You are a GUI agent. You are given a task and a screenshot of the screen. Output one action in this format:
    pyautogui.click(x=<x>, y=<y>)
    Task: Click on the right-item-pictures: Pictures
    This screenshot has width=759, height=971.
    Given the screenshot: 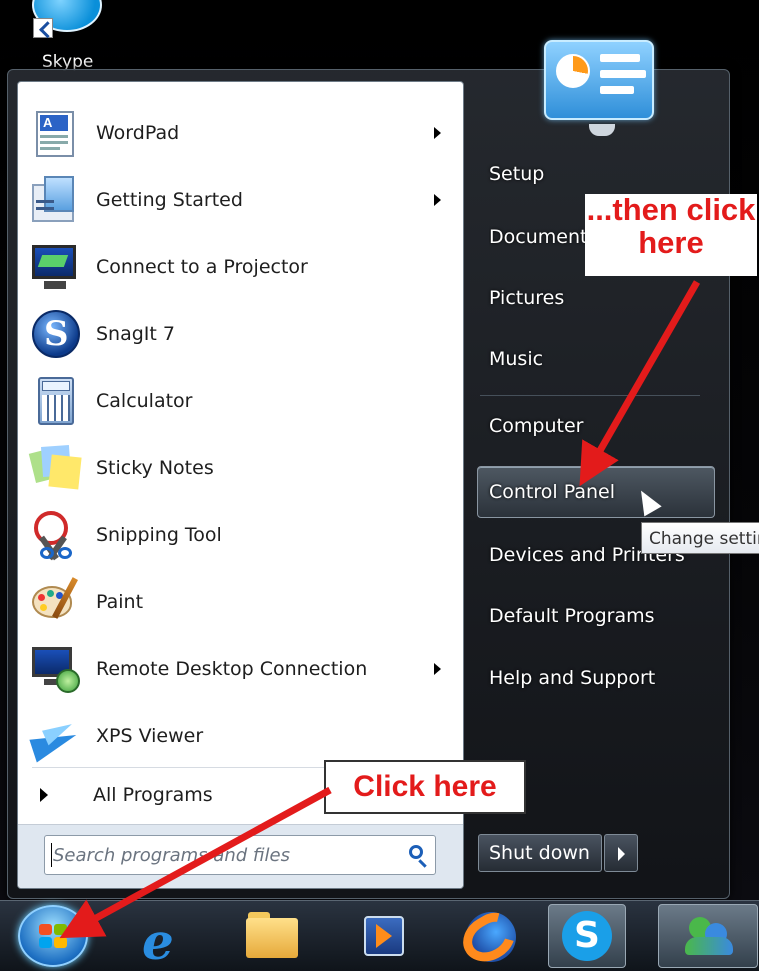 What is the action you would take?
    pyautogui.click(x=526, y=298)
    